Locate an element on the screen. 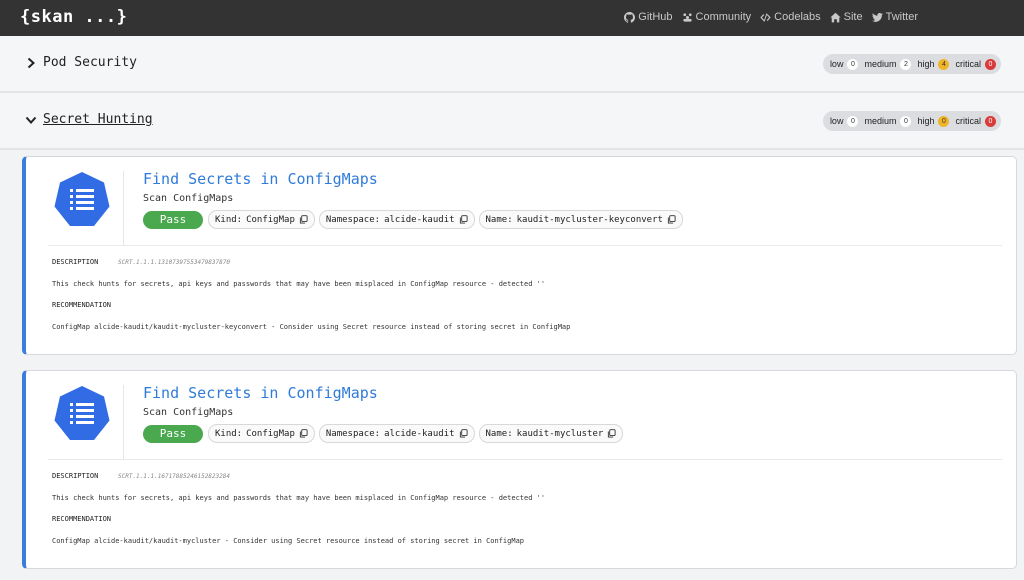 The height and width of the screenshot is (580, 1024). home-icon is located at coordinates (835, 17).